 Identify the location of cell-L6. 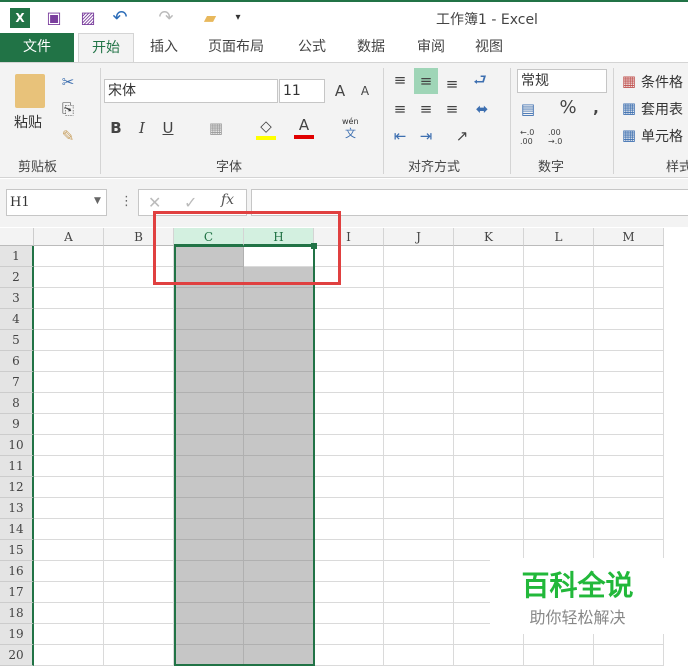
(559, 361).